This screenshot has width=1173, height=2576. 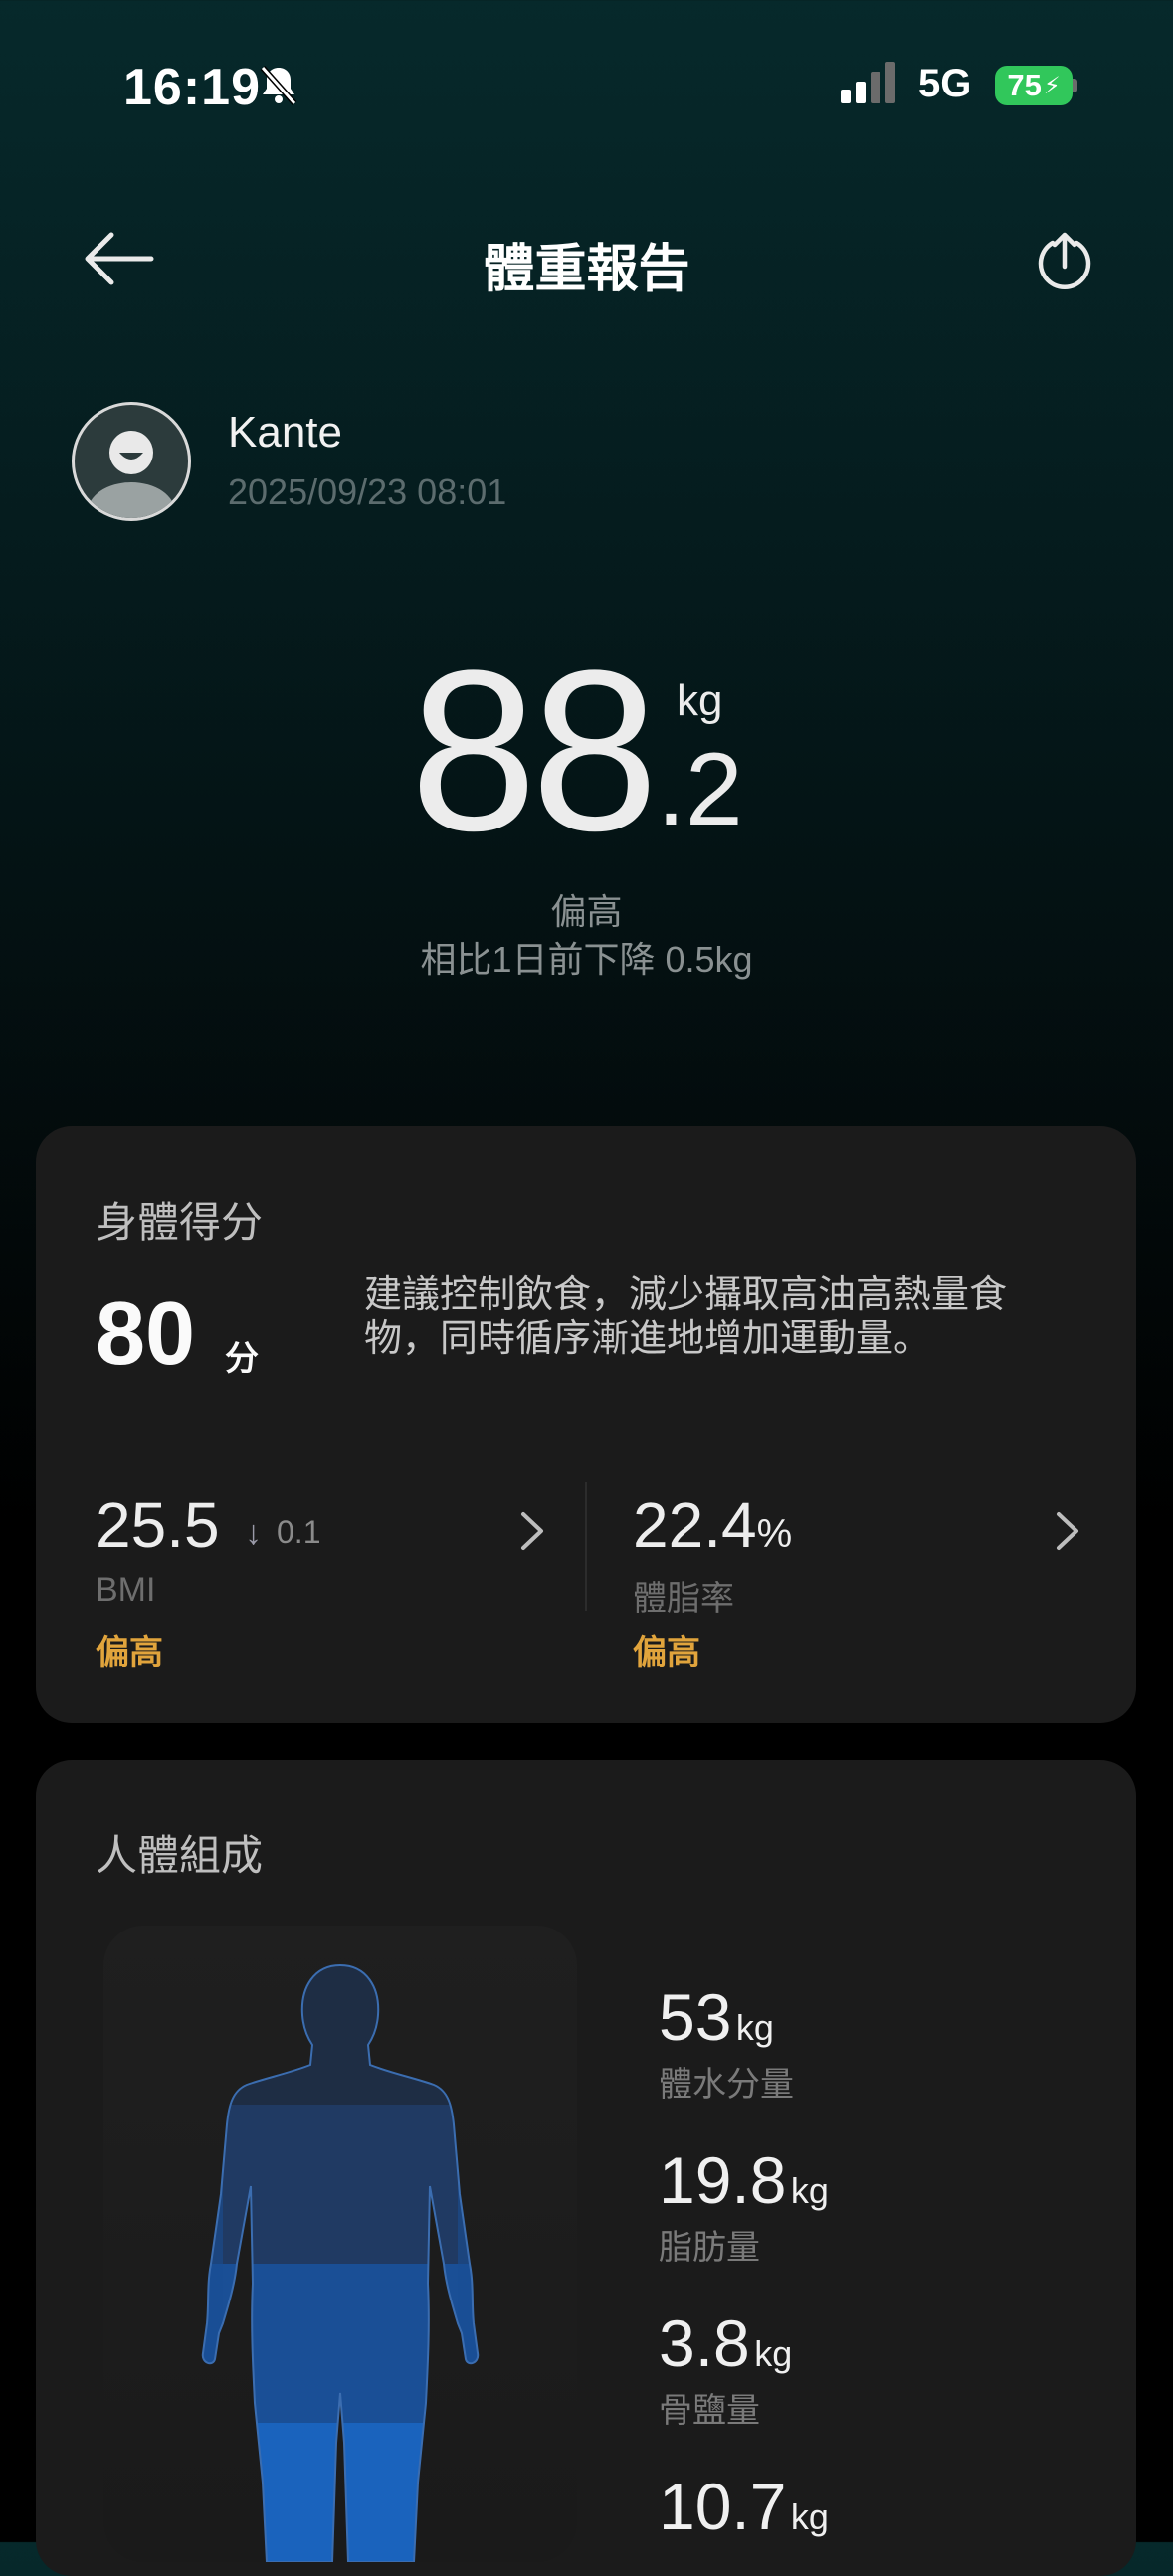 What do you see at coordinates (775, 1534) in the screenshot?
I see `body-fat-unit: %` at bounding box center [775, 1534].